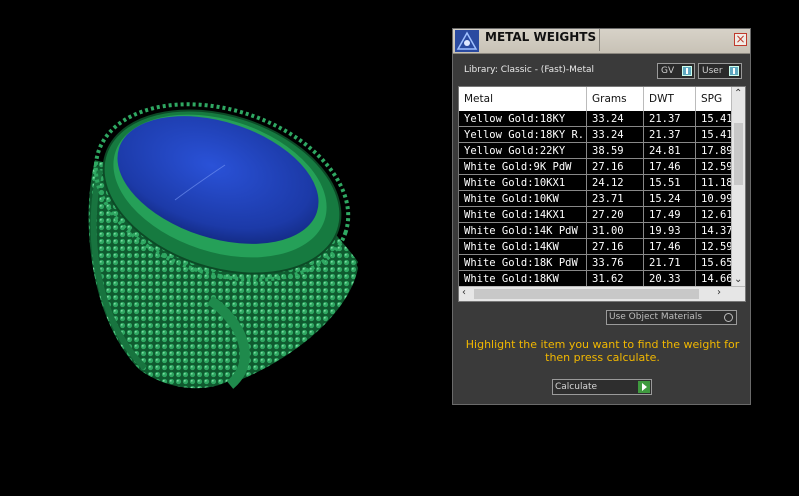  I want to click on cell-grams: 38.59, so click(615, 150).